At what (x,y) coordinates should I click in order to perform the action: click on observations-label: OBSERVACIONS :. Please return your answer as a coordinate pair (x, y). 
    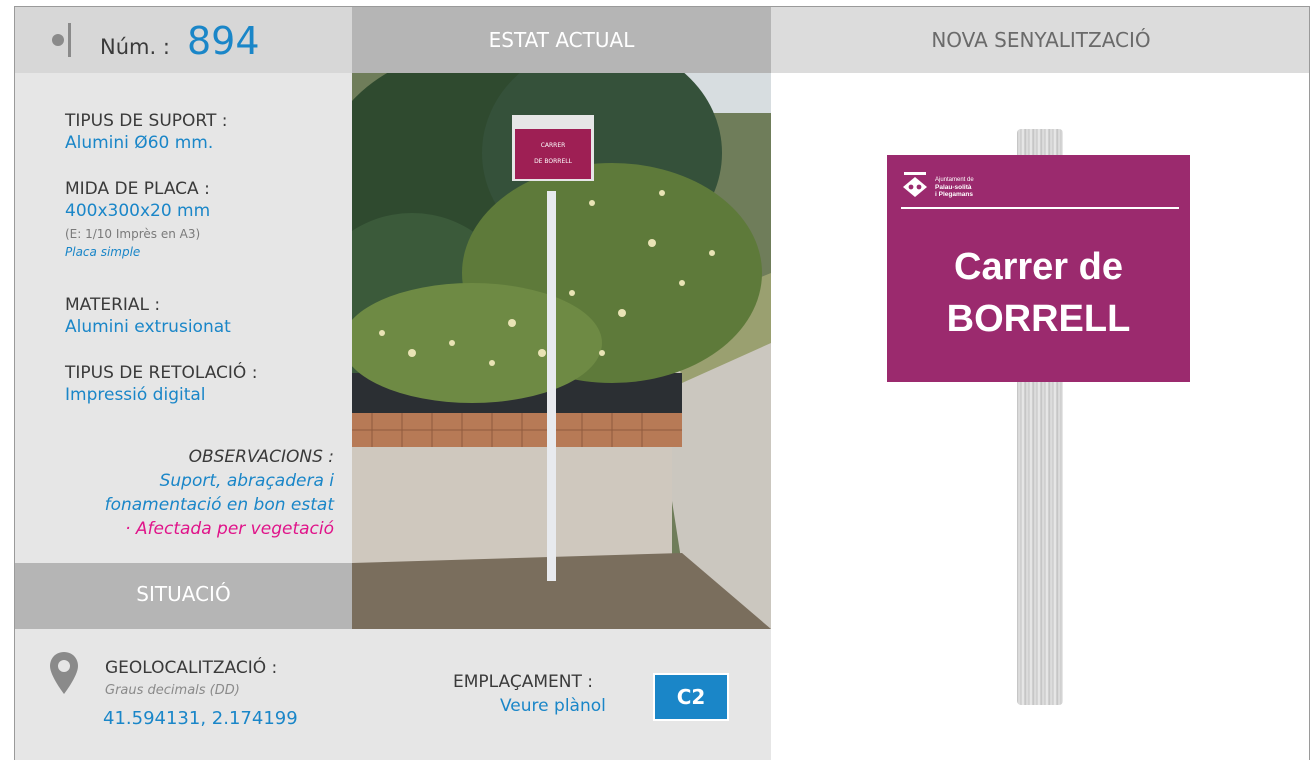
    Looking at the image, I should click on (261, 457).